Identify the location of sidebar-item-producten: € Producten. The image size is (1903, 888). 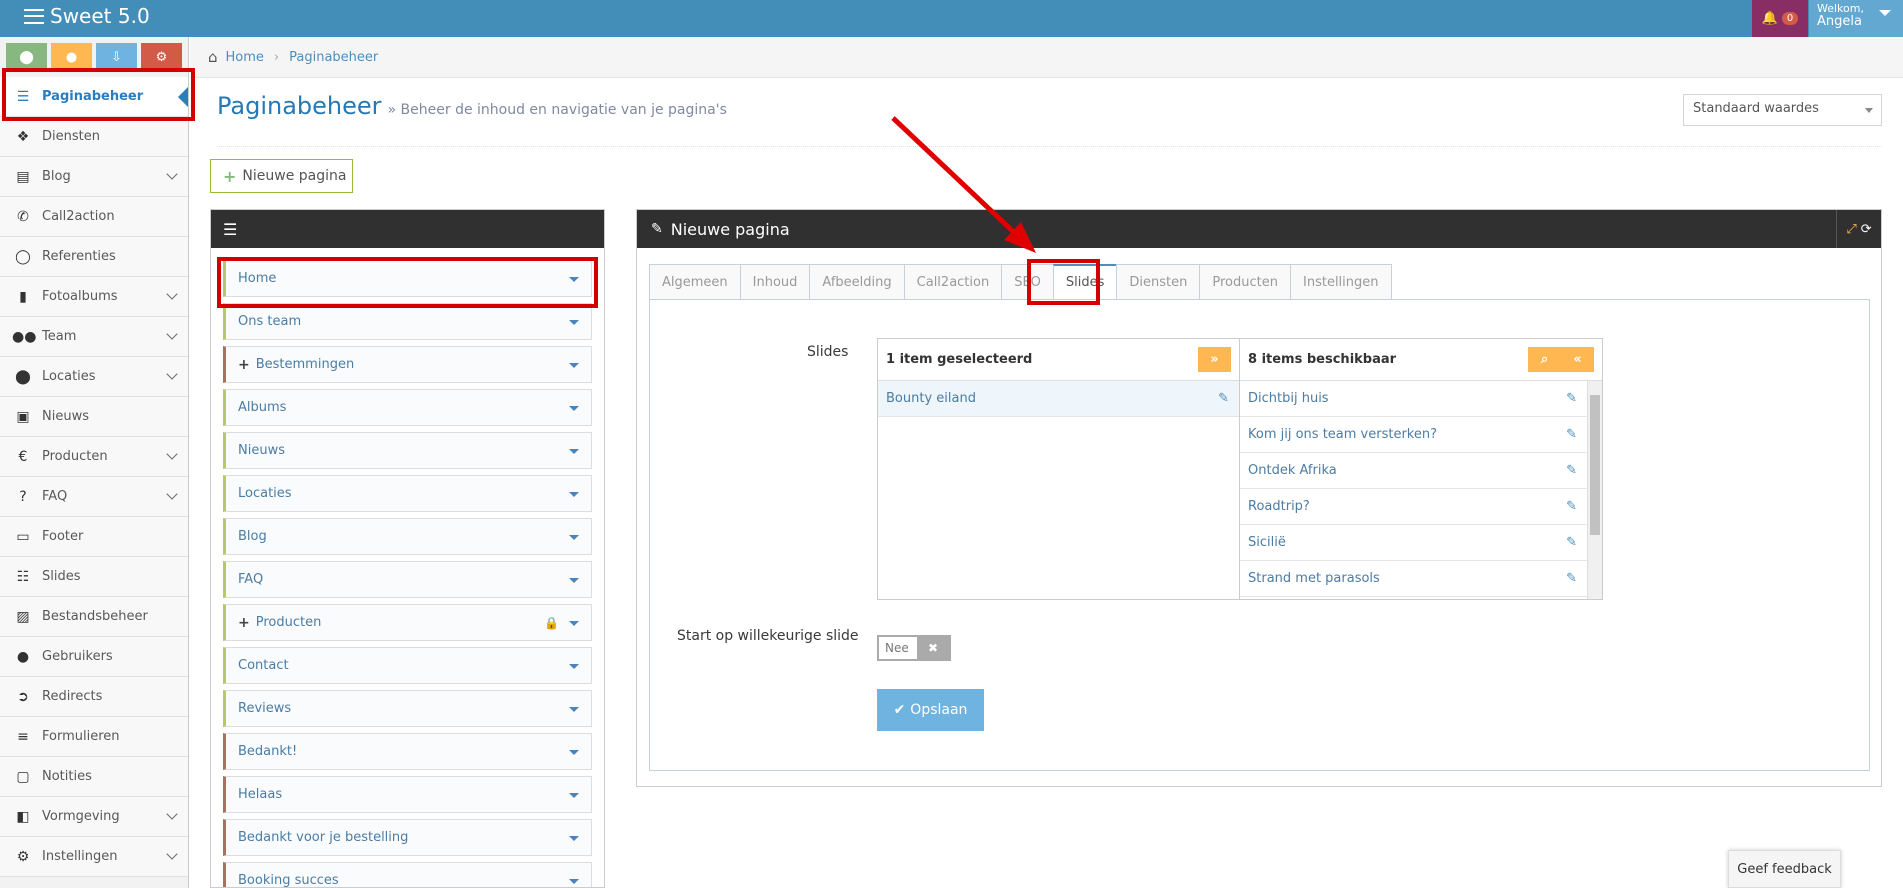
(94, 457).